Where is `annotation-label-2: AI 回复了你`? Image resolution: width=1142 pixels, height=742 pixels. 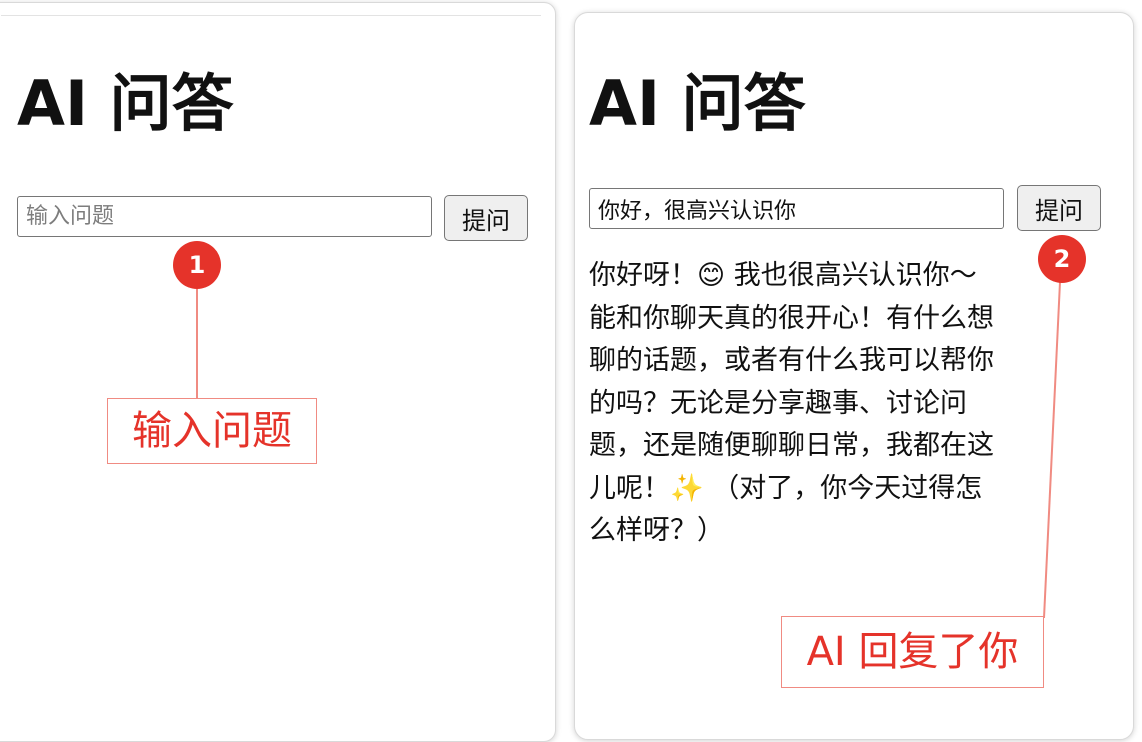 annotation-label-2: AI 回复了你 is located at coordinates (912, 652).